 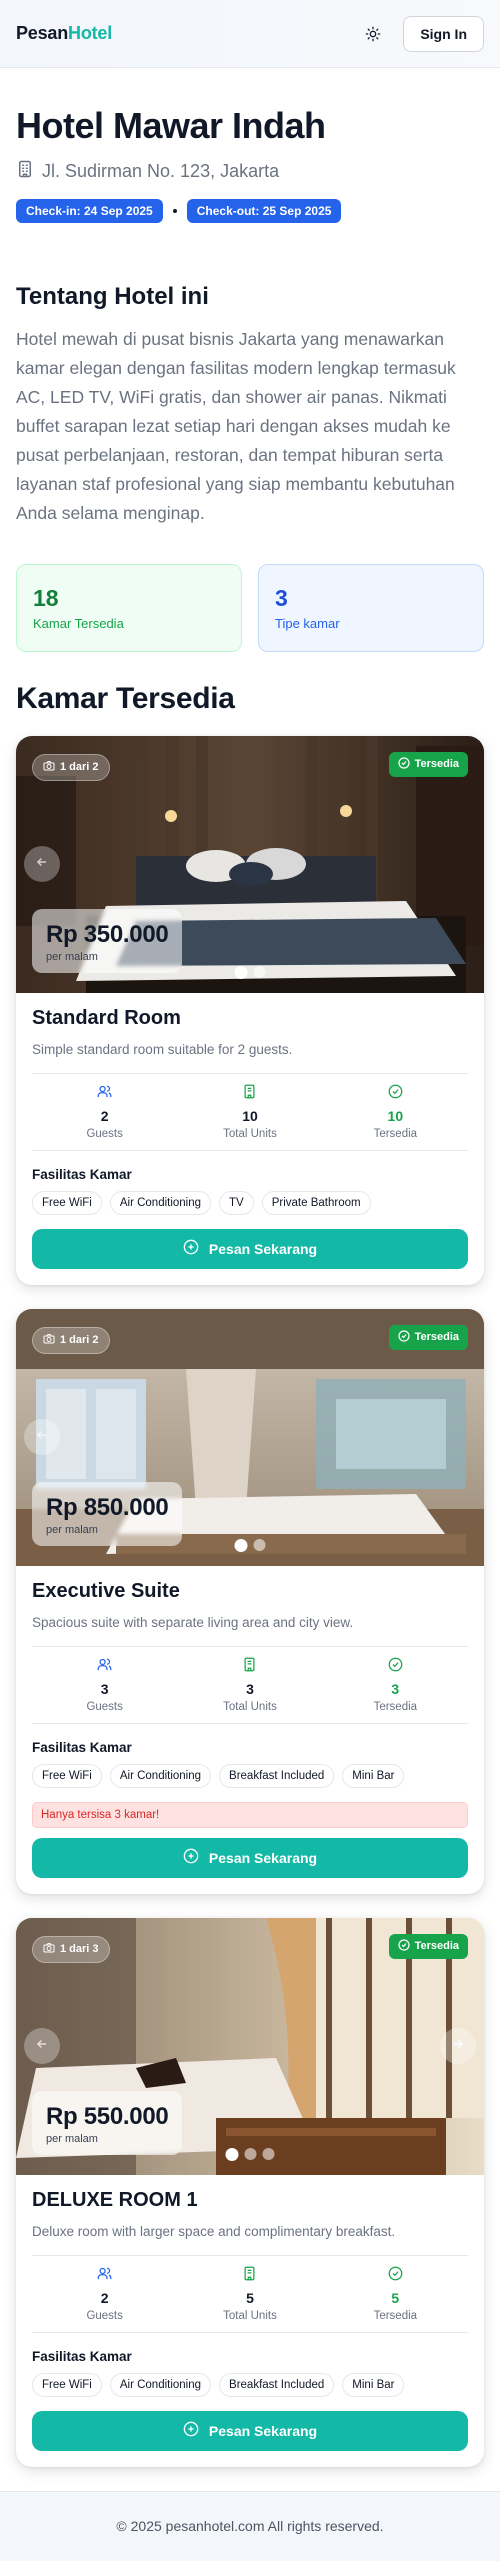 I want to click on room-price: Rp 550.000, so click(x=107, y=2116).